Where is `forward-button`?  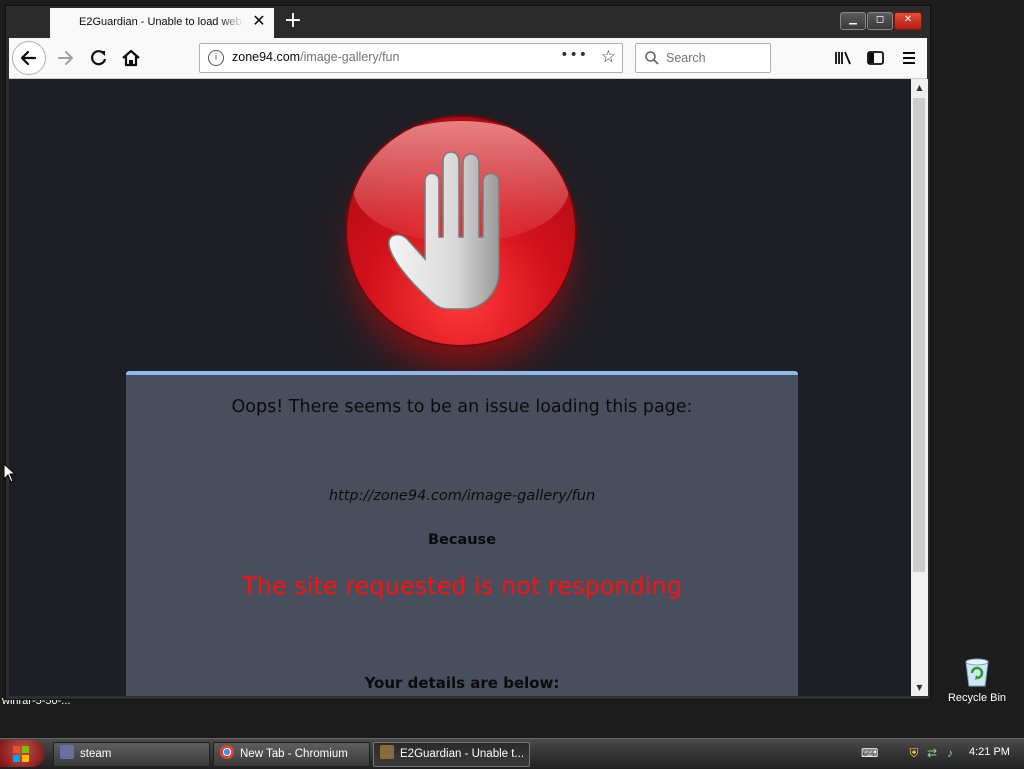
forward-button is located at coordinates (65, 58).